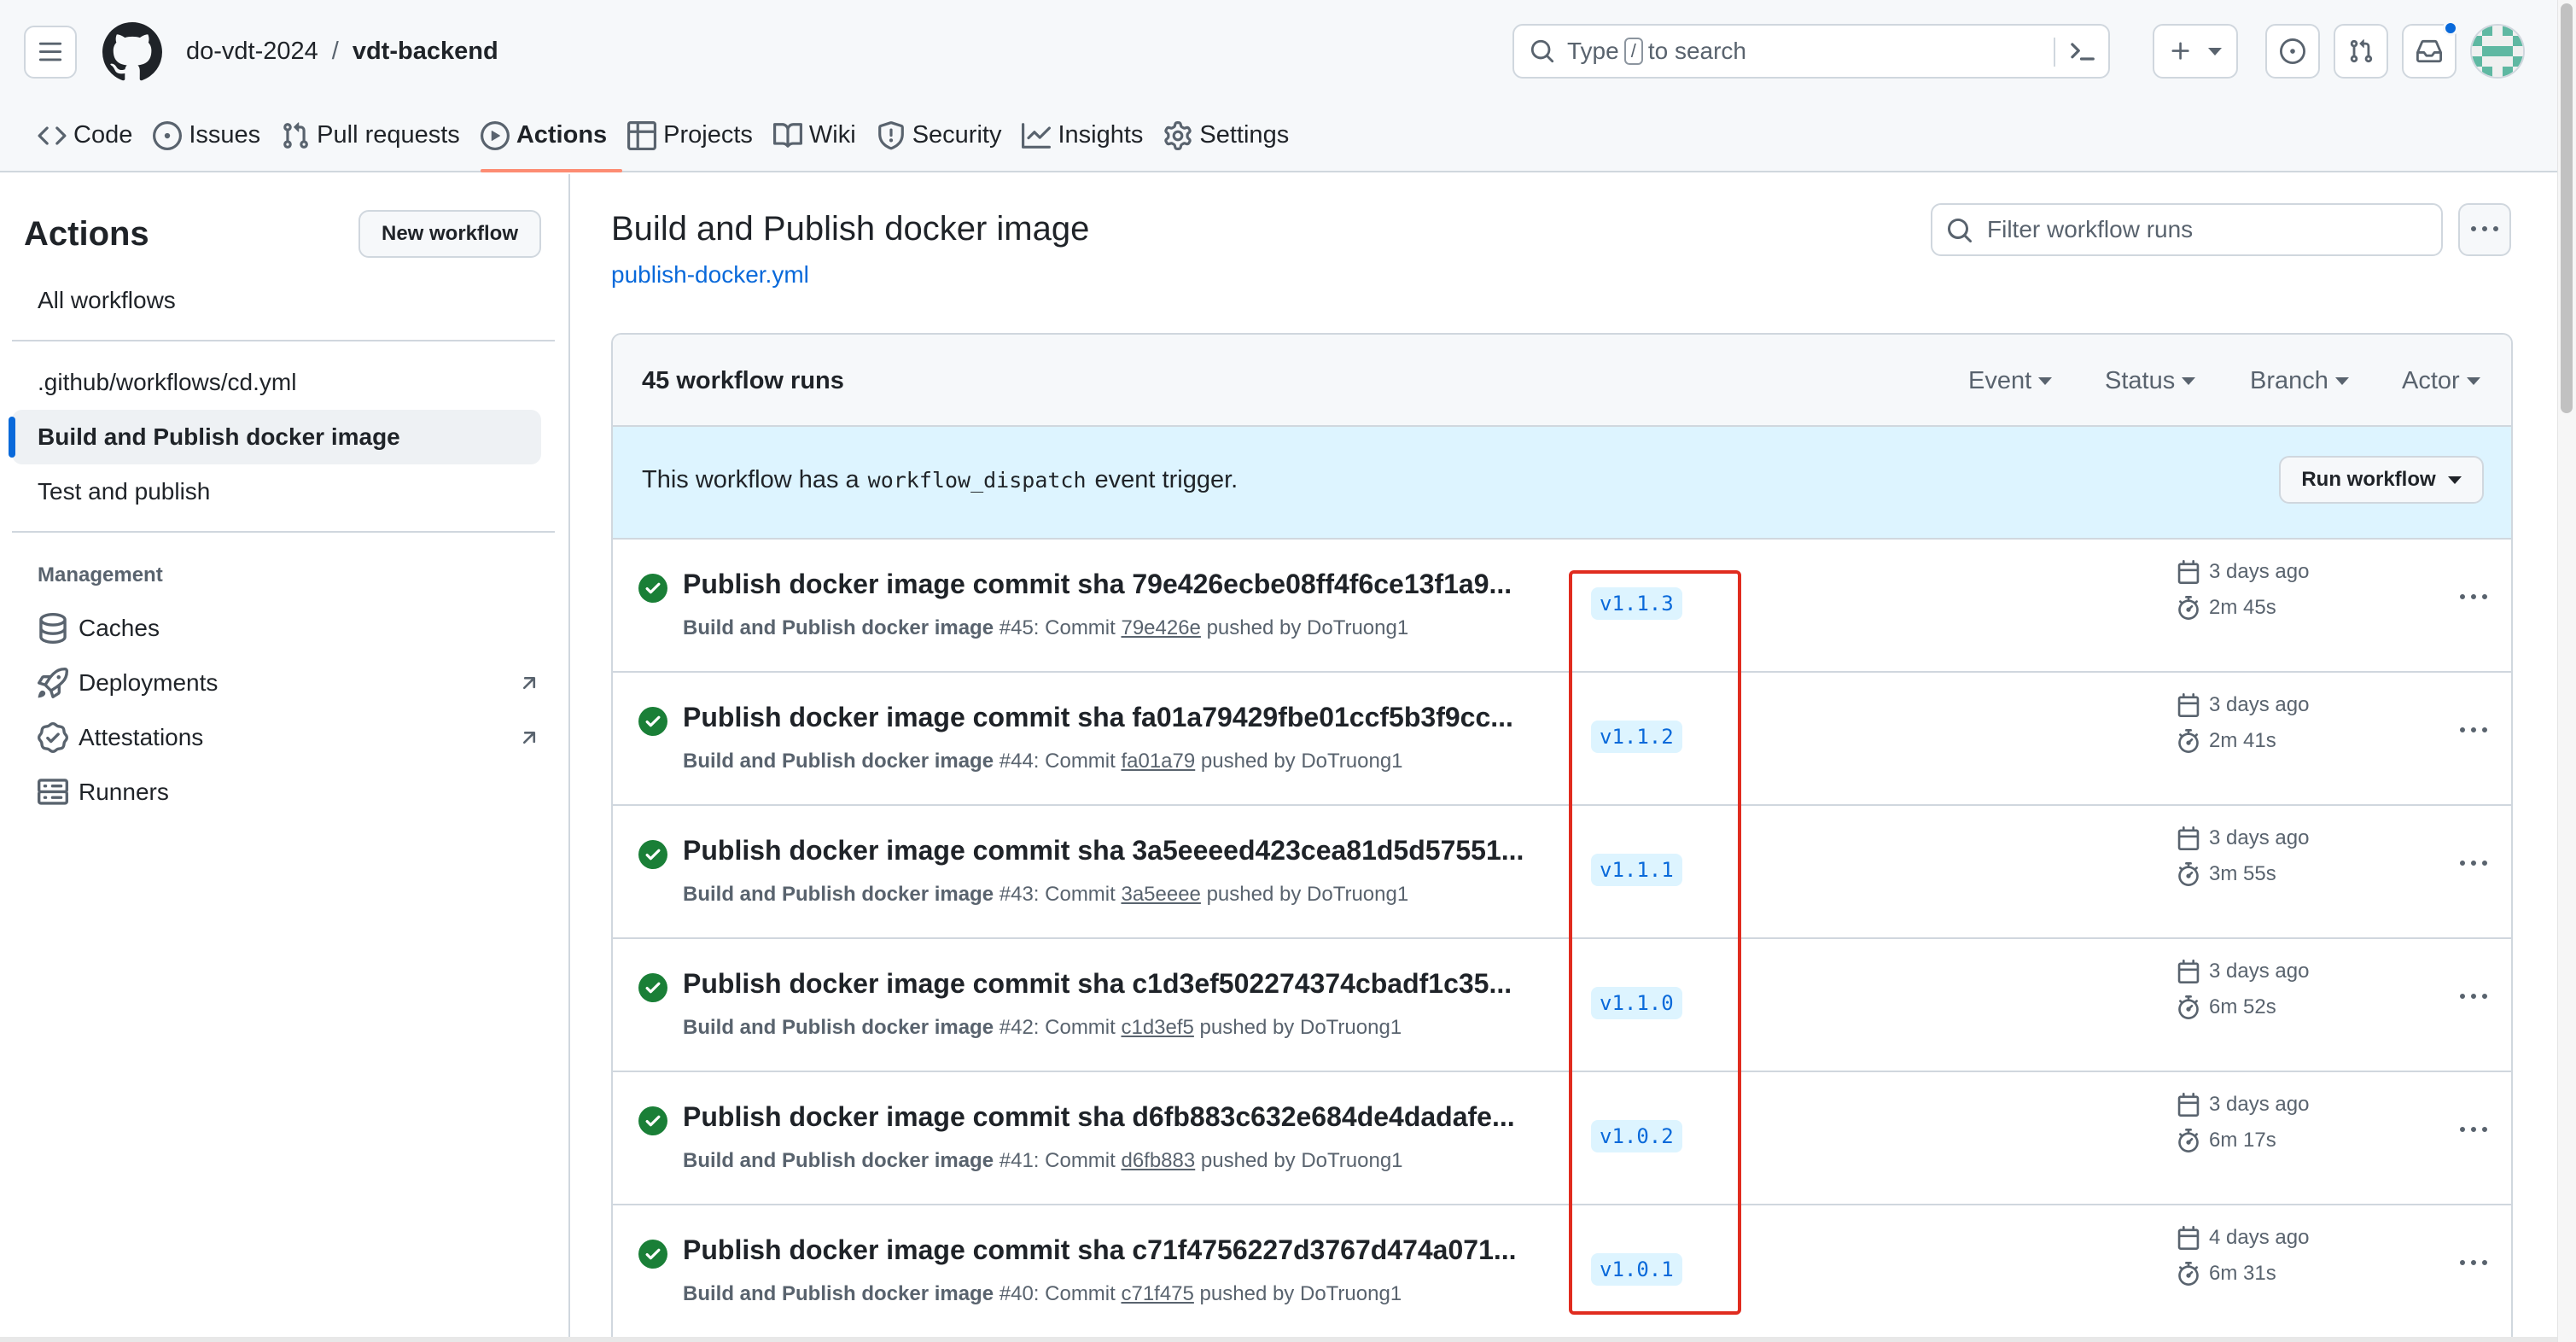  Describe the element at coordinates (296, 135) in the screenshot. I see `pull-request-icon` at that location.